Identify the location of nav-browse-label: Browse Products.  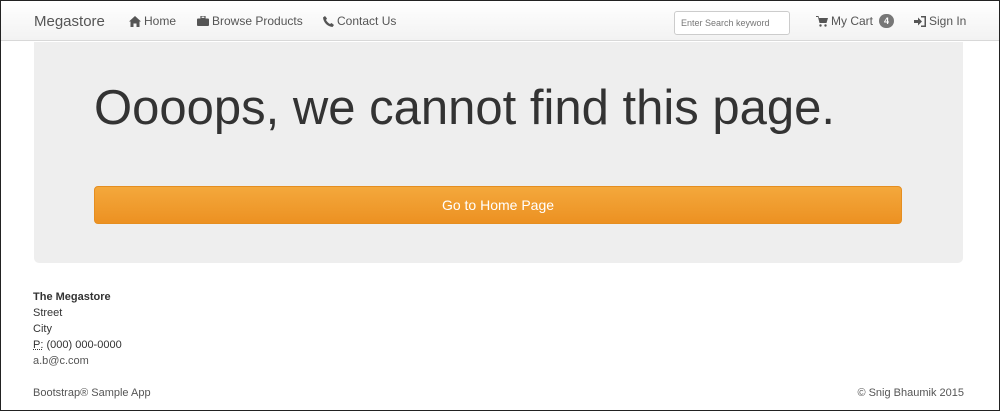
(257, 21).